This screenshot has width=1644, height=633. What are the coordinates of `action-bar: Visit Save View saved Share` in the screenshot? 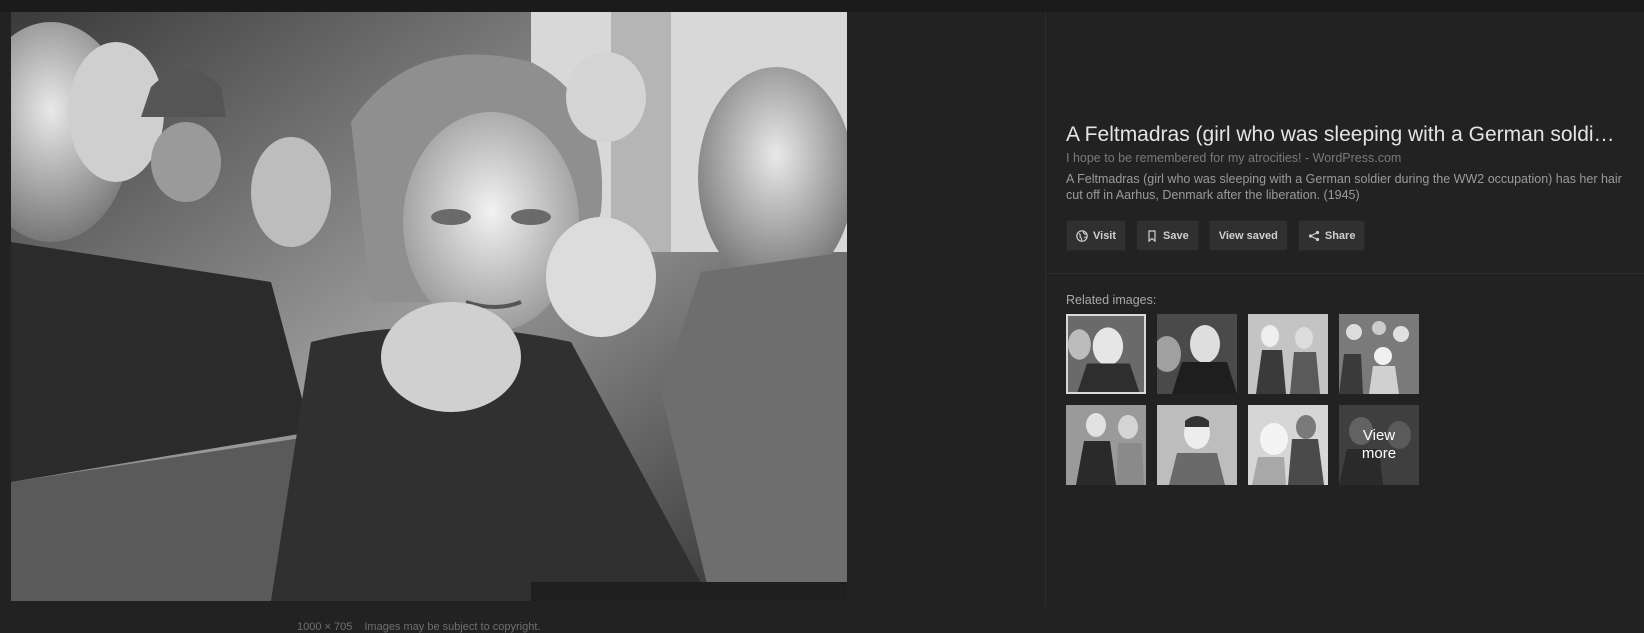 It's located at (1216, 235).